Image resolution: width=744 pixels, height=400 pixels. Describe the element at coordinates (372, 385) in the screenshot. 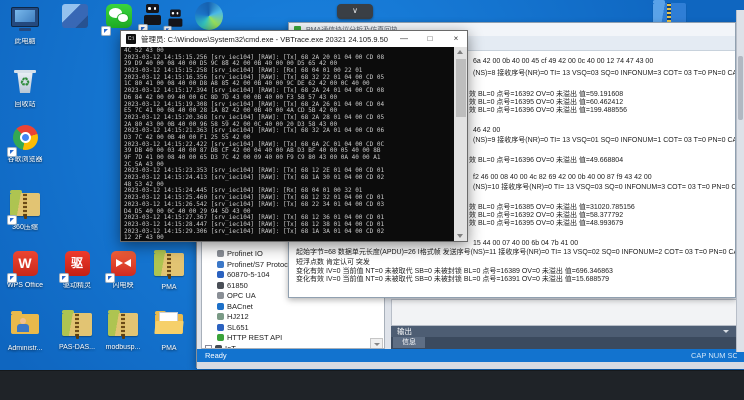

I see `taskbar: 13°C 晴阴 搜索 ⚙ ^ 中 14:16 202` at that location.